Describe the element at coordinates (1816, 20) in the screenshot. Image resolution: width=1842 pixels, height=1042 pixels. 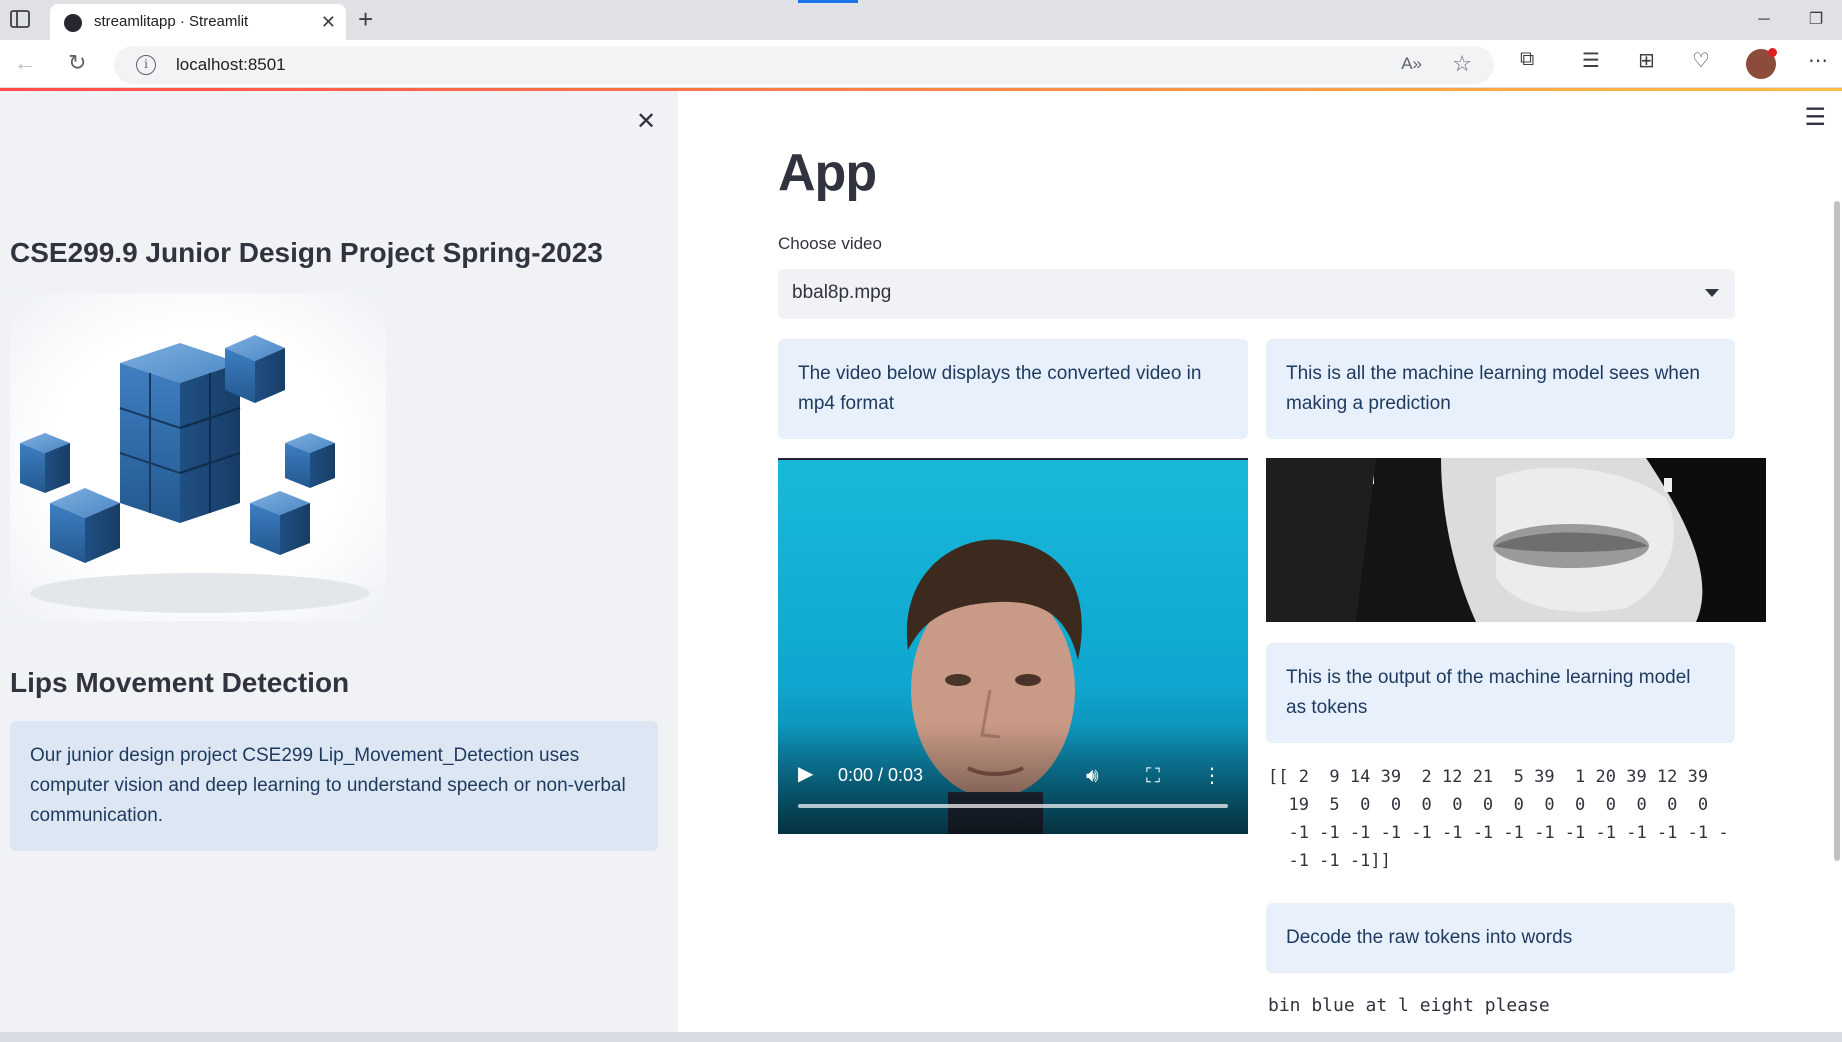
I see `restore-icon: ❐` at that location.